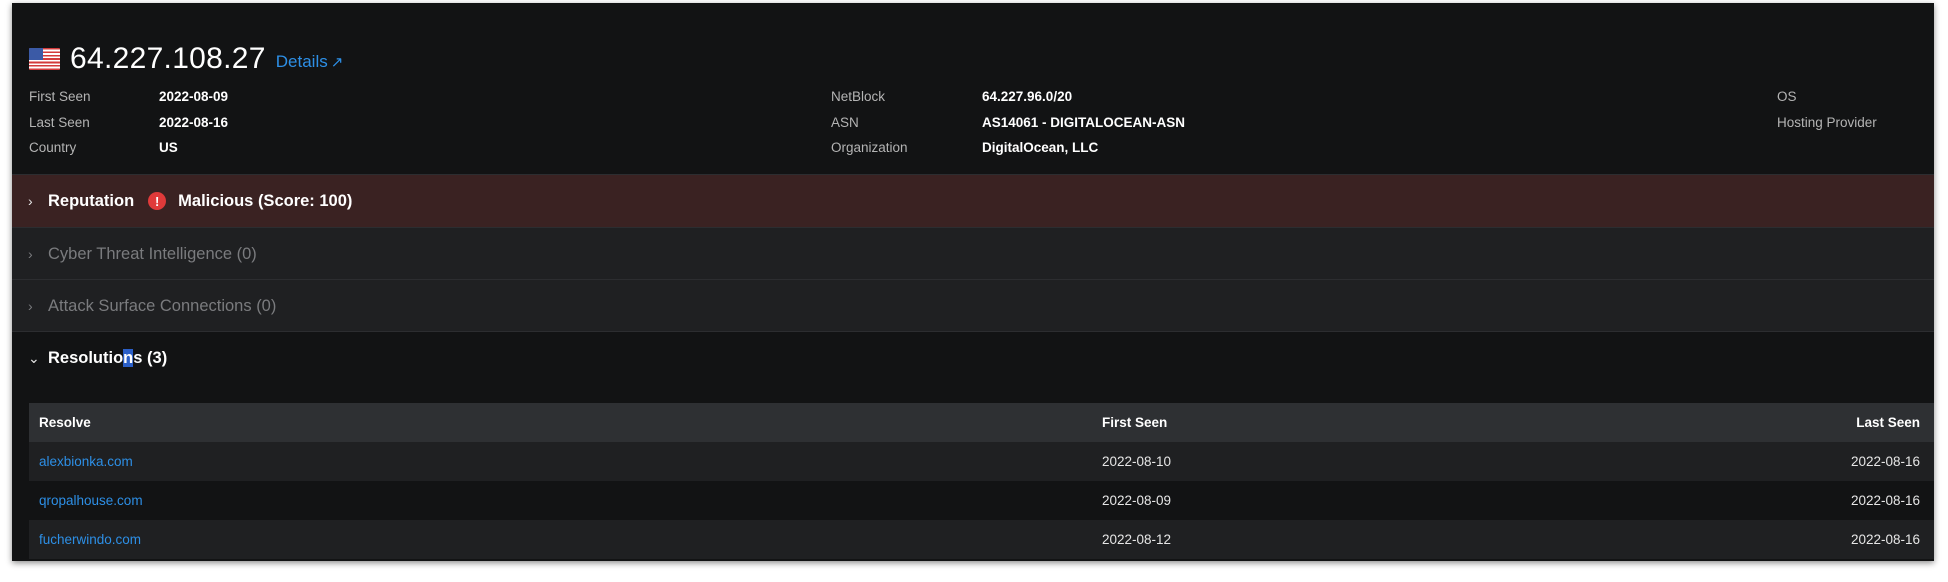 The height and width of the screenshot is (582, 1948). I want to click on resolutions-title: Resolutions (3), so click(108, 358).